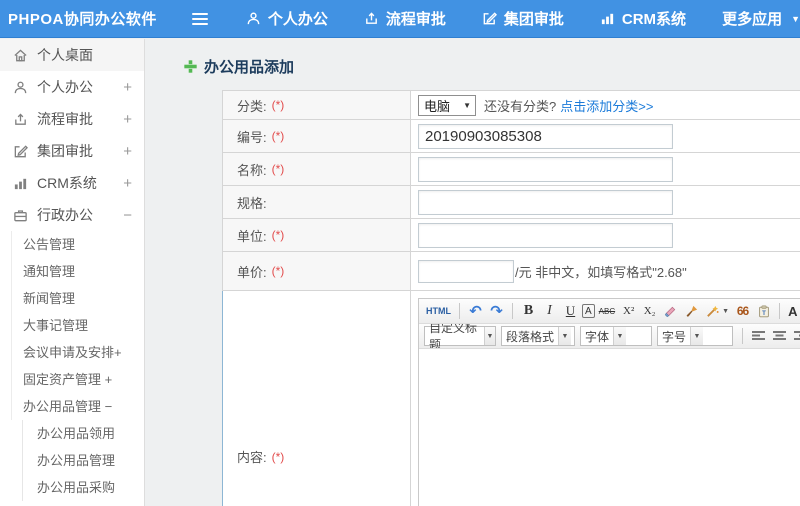  I want to click on code-input, so click(545, 136).